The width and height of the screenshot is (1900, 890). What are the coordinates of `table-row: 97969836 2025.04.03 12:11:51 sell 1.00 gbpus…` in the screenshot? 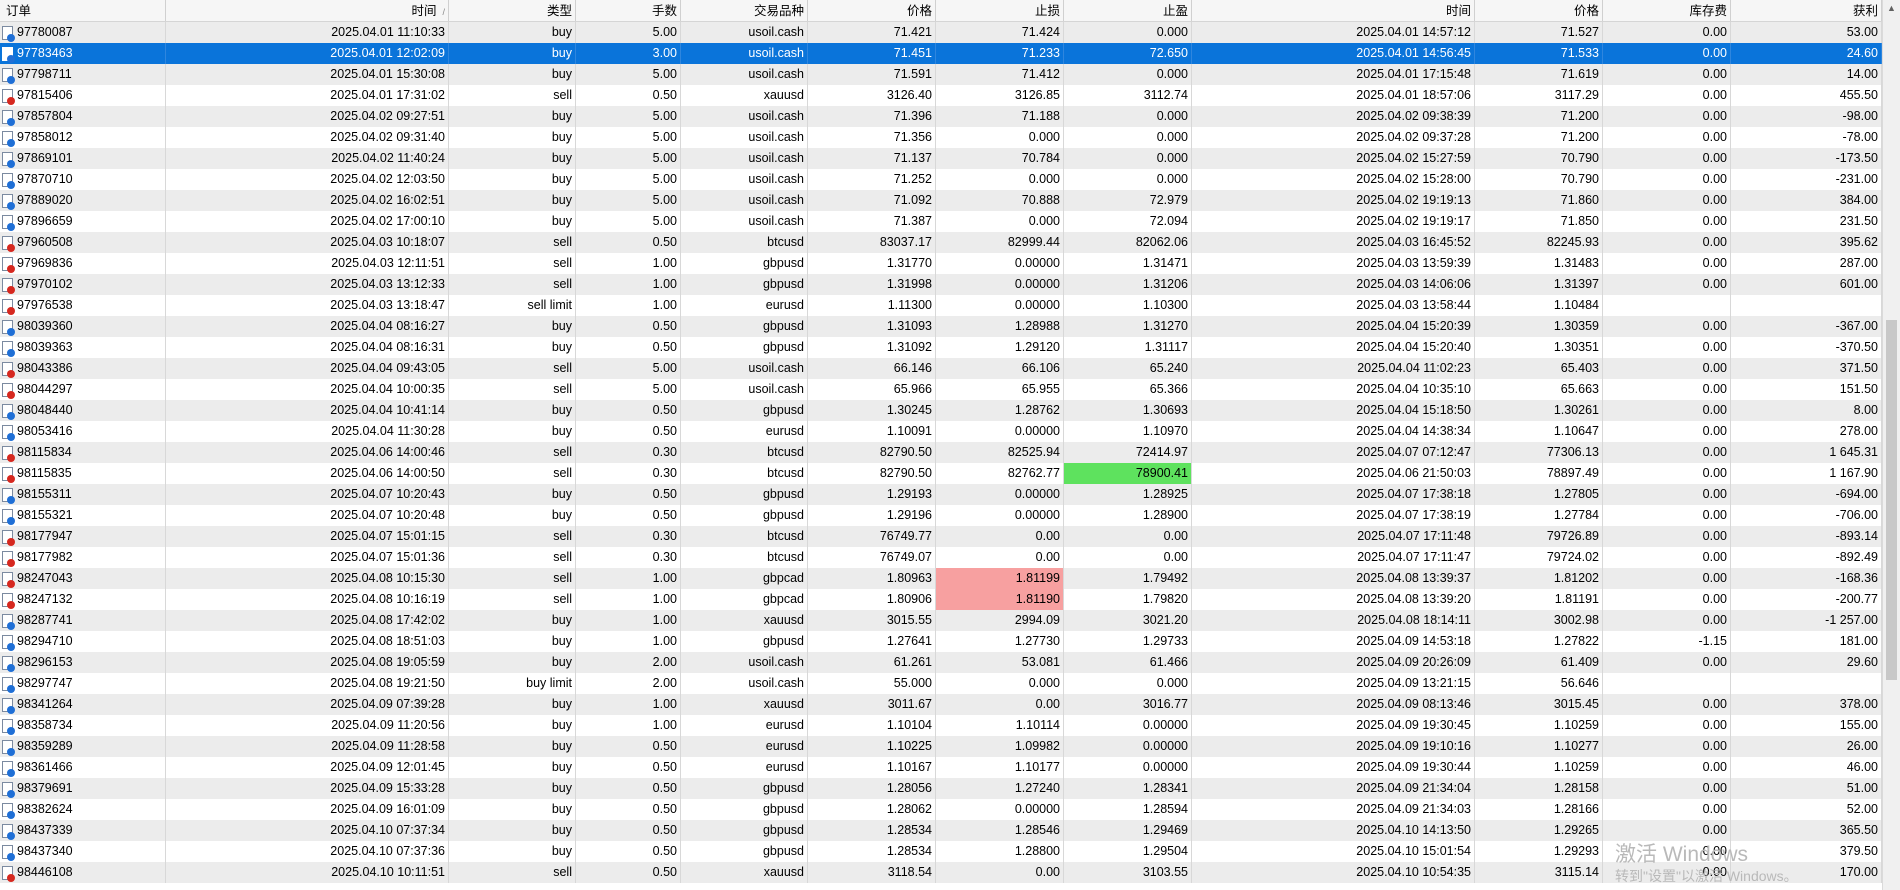 It's located at (941, 263).